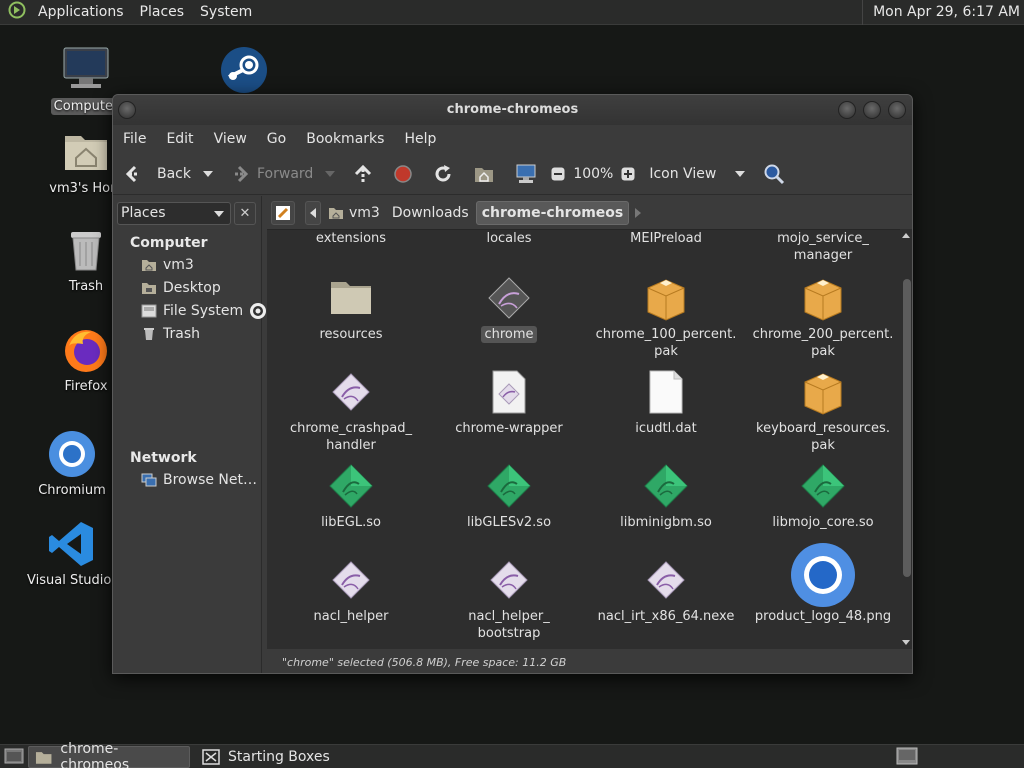 Image resolution: width=1024 pixels, height=768 pixels. Describe the element at coordinates (351, 392) in the screenshot. I see `exec-file-icon` at that location.